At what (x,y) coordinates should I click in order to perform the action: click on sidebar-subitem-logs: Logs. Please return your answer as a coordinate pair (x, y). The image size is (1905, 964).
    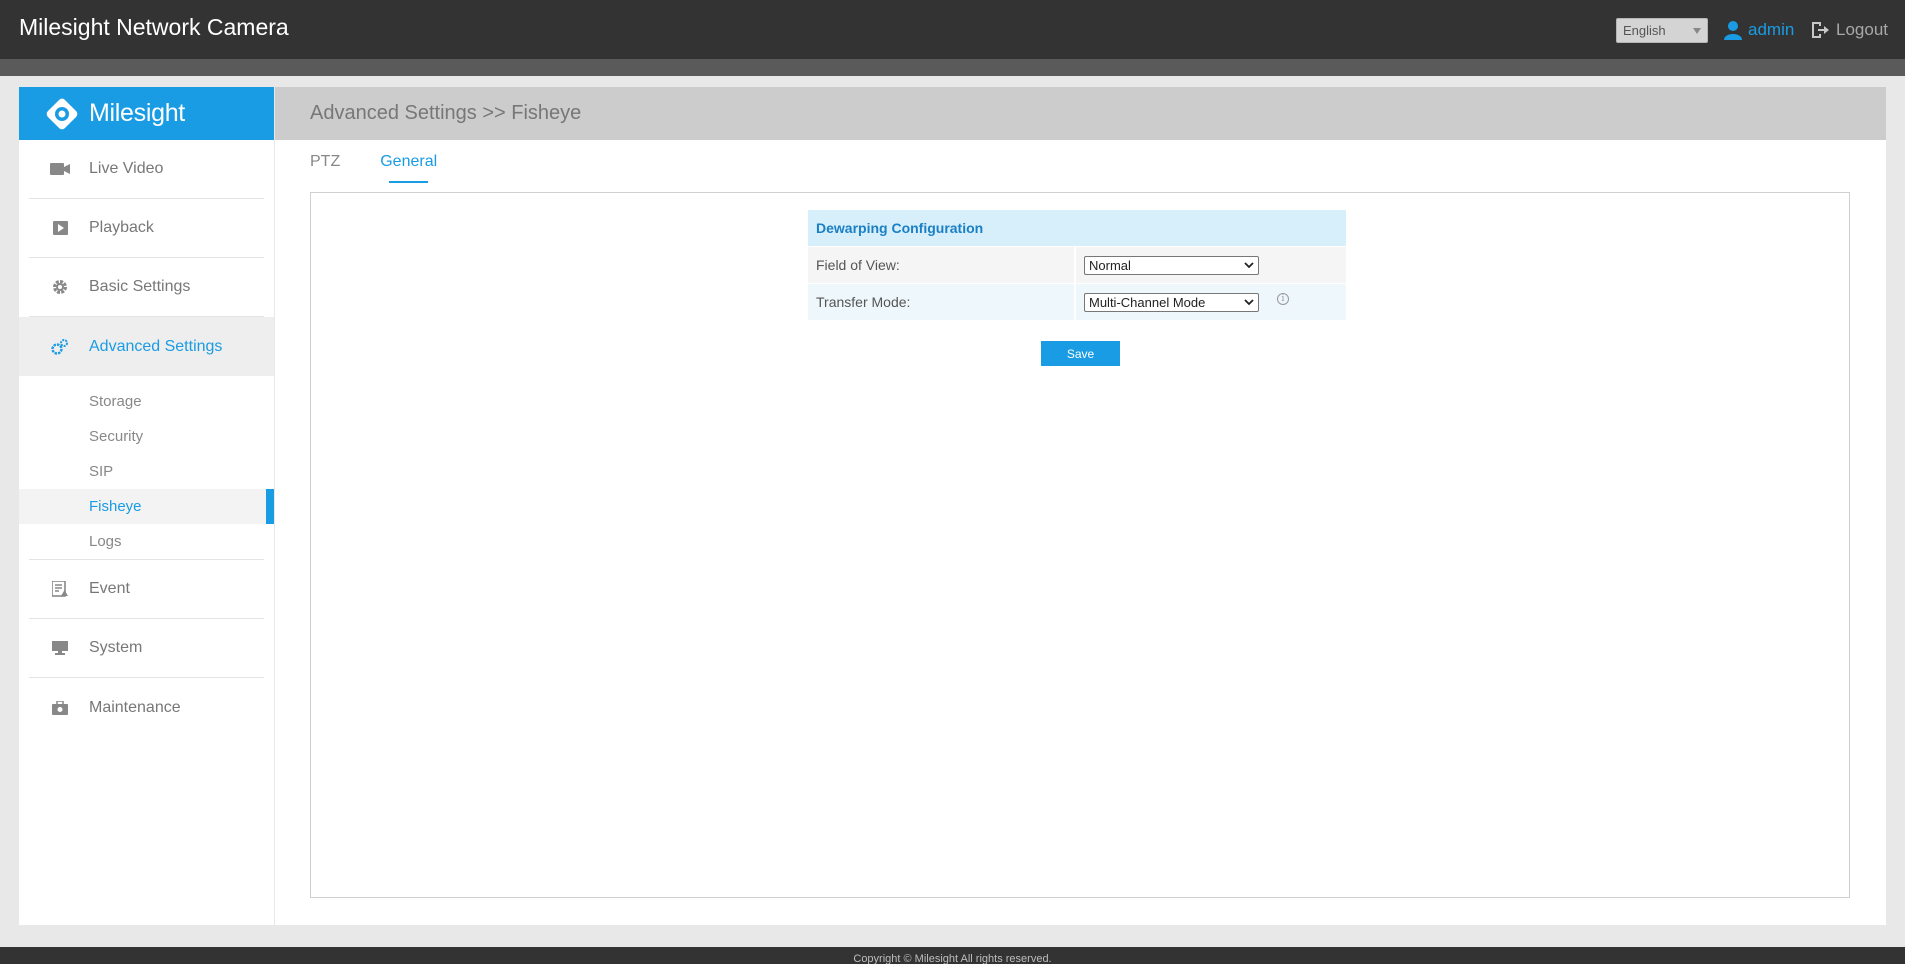
    Looking at the image, I should click on (146, 541).